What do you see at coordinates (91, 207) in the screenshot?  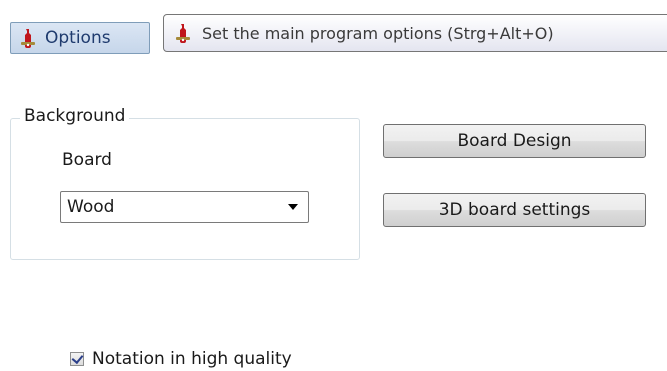 I see `board-select-value: Wood` at bounding box center [91, 207].